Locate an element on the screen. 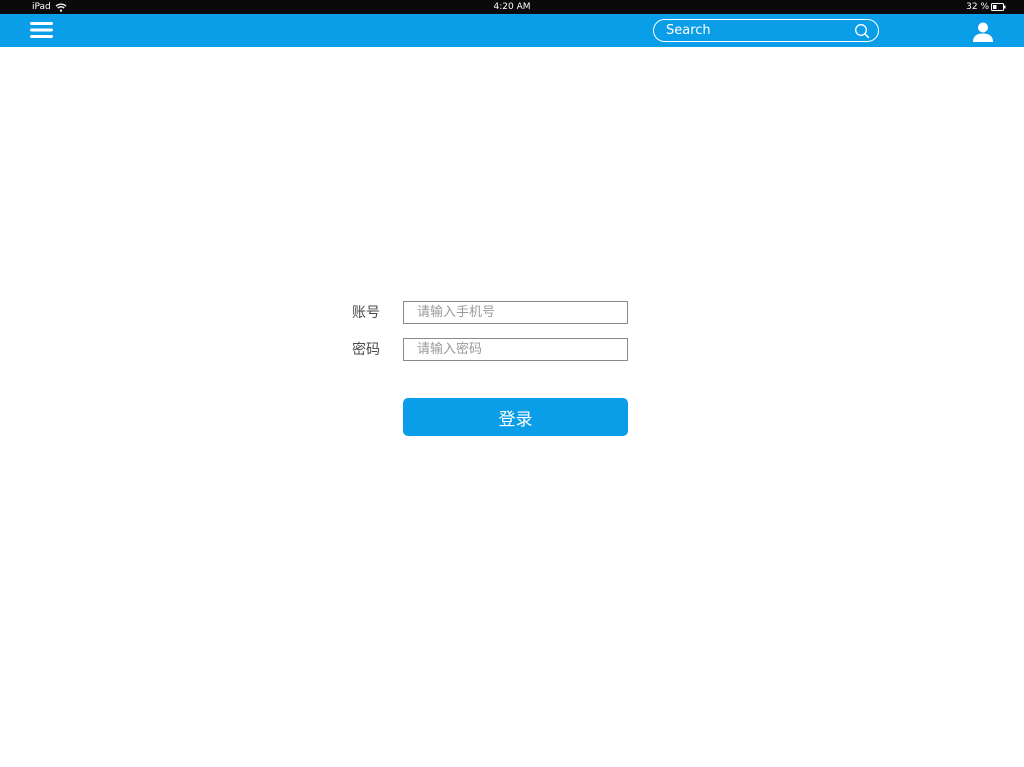  password-input is located at coordinates (515, 349).